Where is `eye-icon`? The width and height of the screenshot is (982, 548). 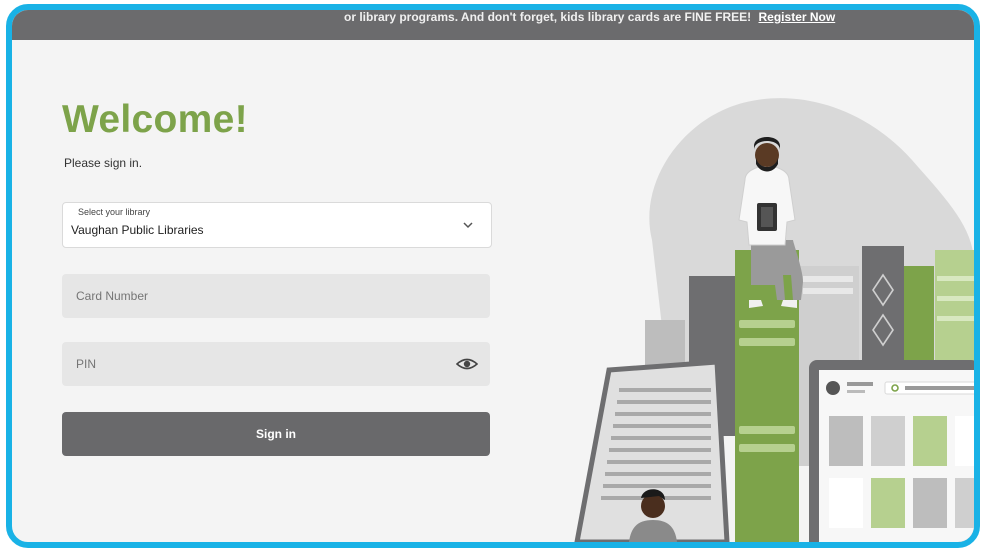 eye-icon is located at coordinates (467, 364).